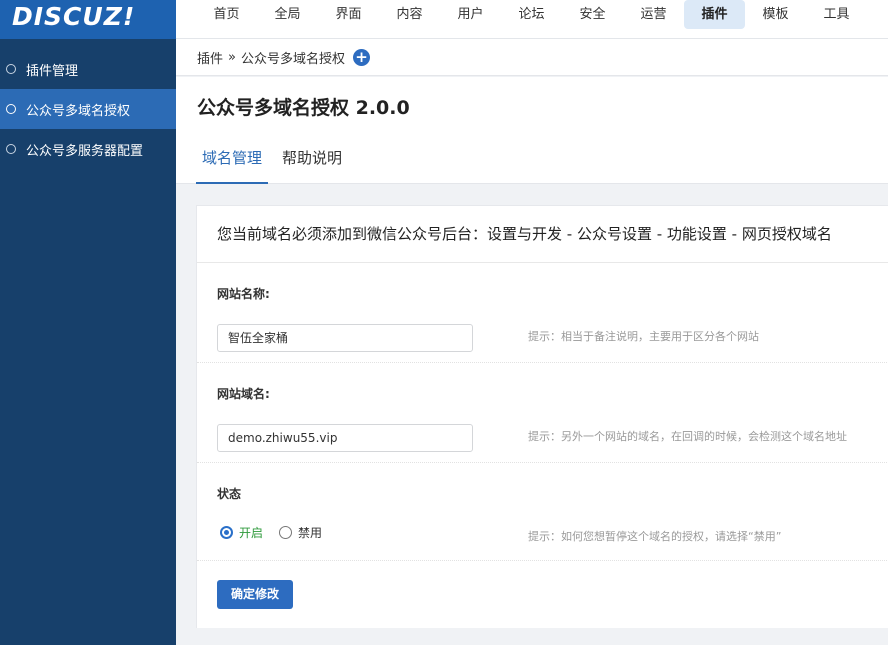 Image resolution: width=888 pixels, height=645 pixels. I want to click on nav-content: 内容, so click(409, 19).